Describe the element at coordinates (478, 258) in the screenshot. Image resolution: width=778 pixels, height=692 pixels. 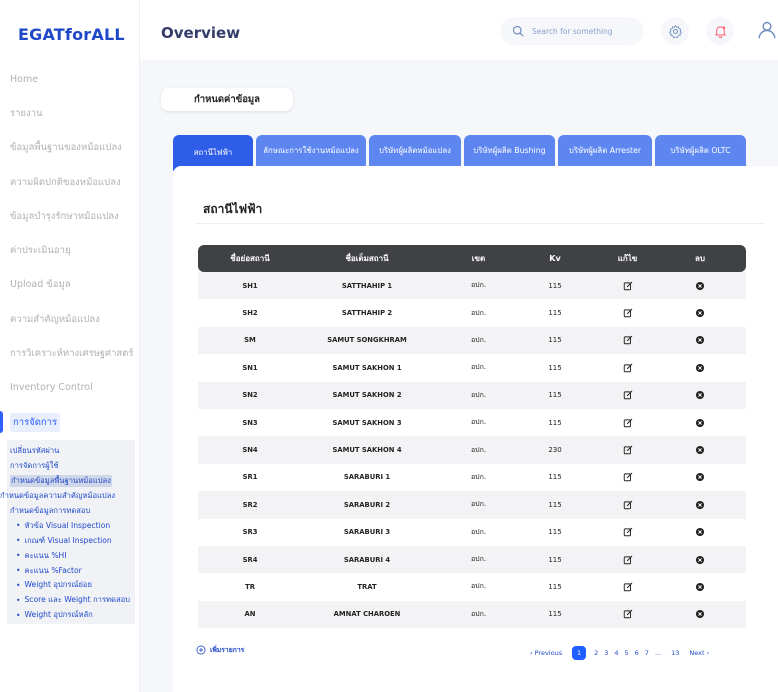
I see `column-header-zone: เขต` at that location.